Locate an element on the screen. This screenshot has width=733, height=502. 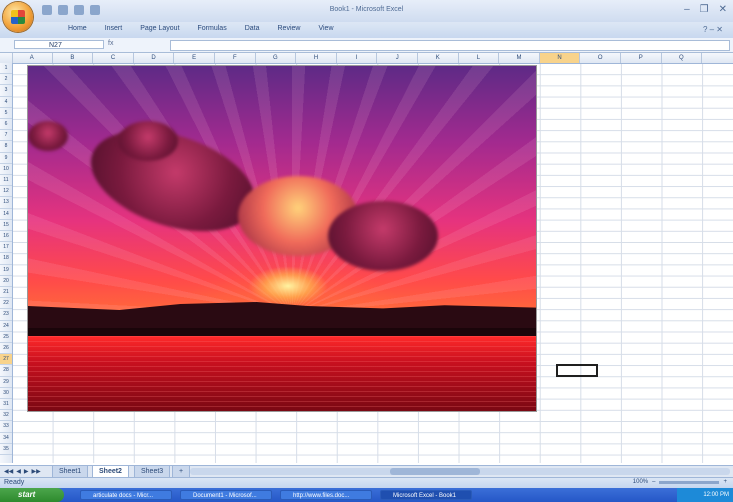
zoom-control: 100% – + is located at coordinates (680, 482).